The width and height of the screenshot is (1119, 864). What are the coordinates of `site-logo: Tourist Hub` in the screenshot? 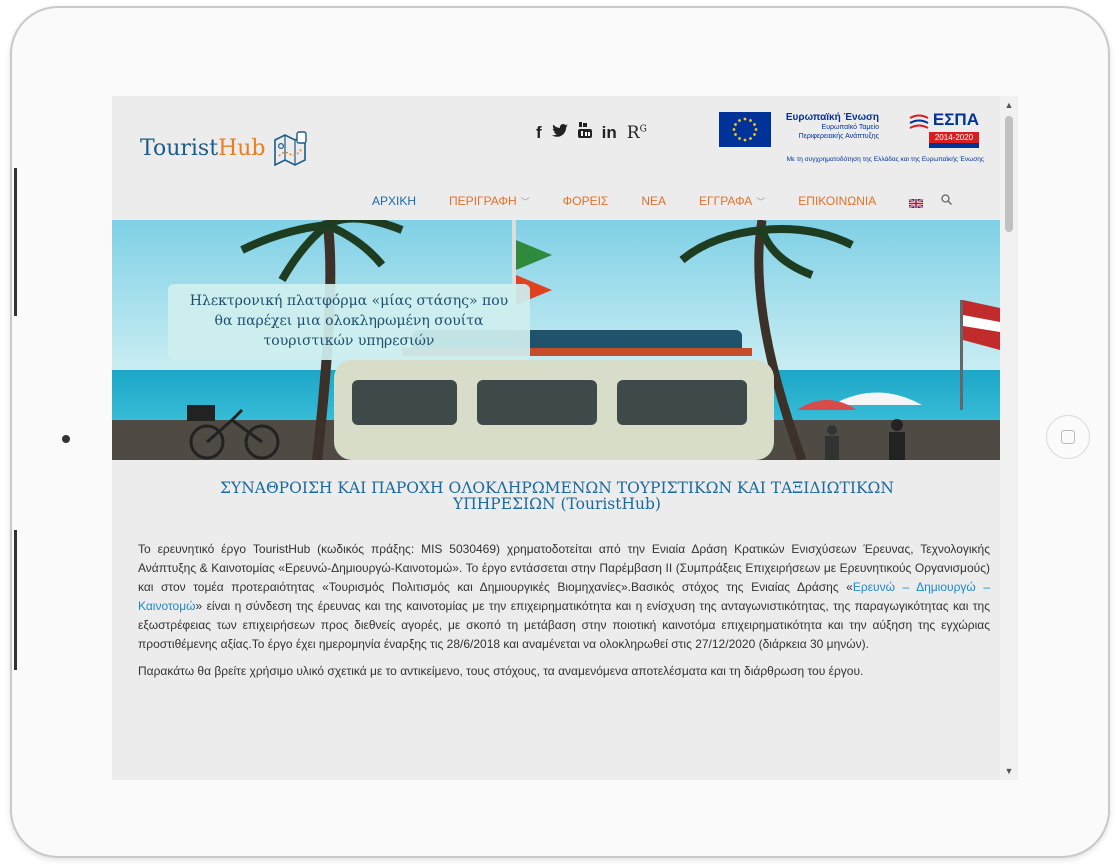 It's located at (224, 148).